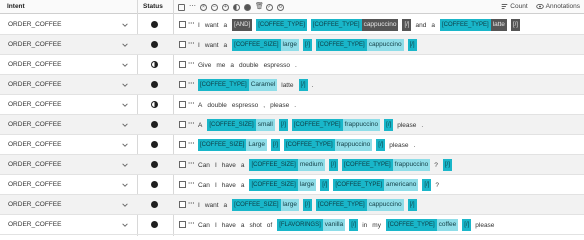 The width and height of the screenshot is (584, 240). What do you see at coordinates (236, 7) in the screenshot?
I see `circle-half-icon` at bounding box center [236, 7].